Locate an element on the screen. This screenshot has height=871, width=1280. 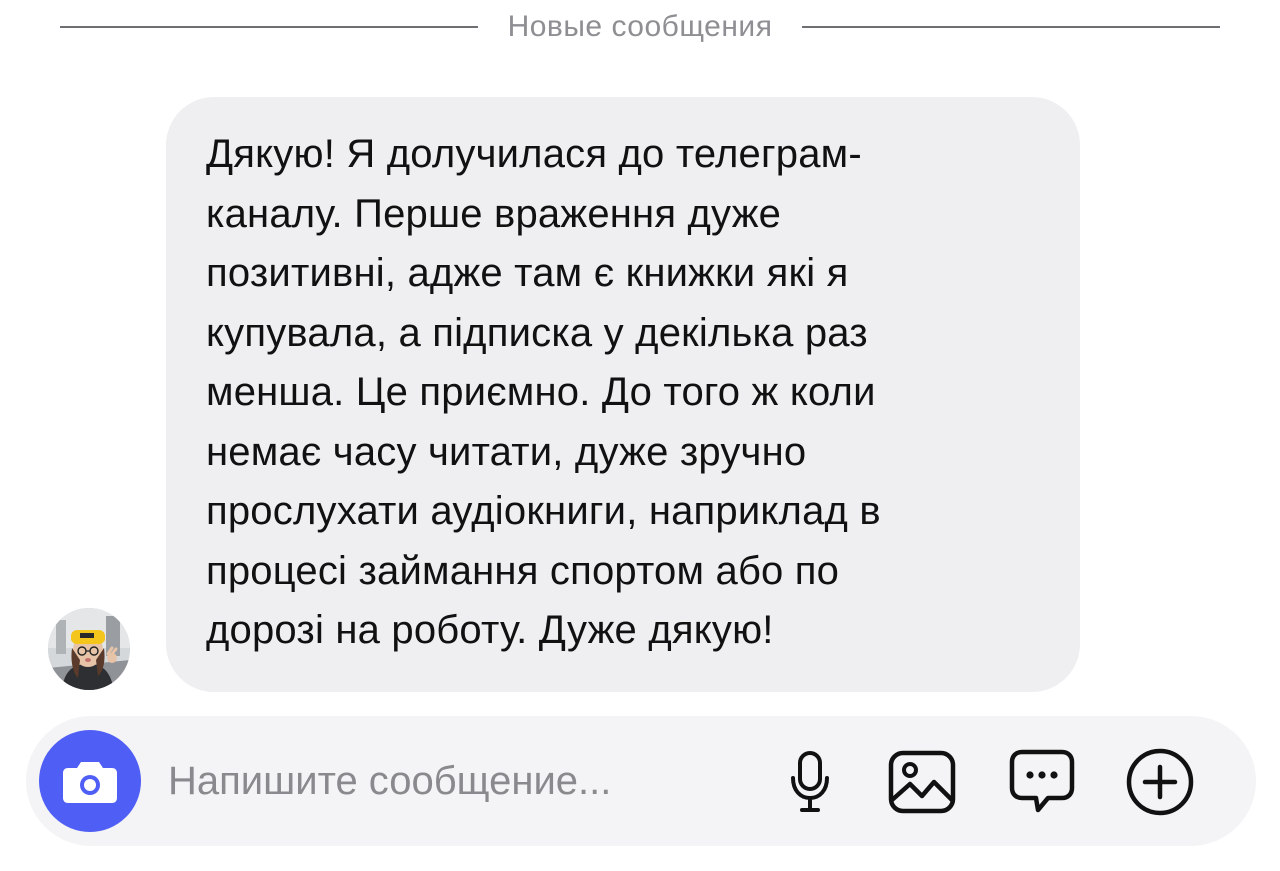
camera-icon is located at coordinates (90, 782).